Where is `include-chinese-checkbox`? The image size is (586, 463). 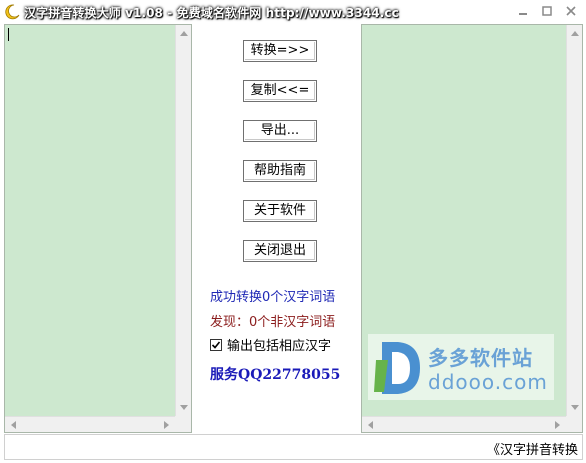
include-chinese-checkbox is located at coordinates (216, 344).